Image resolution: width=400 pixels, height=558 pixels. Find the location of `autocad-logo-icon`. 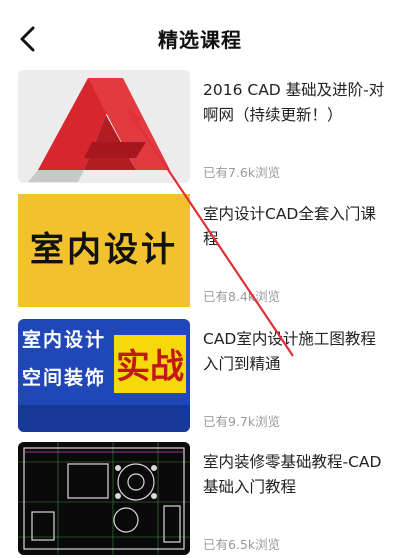

autocad-logo-icon is located at coordinates (104, 126).